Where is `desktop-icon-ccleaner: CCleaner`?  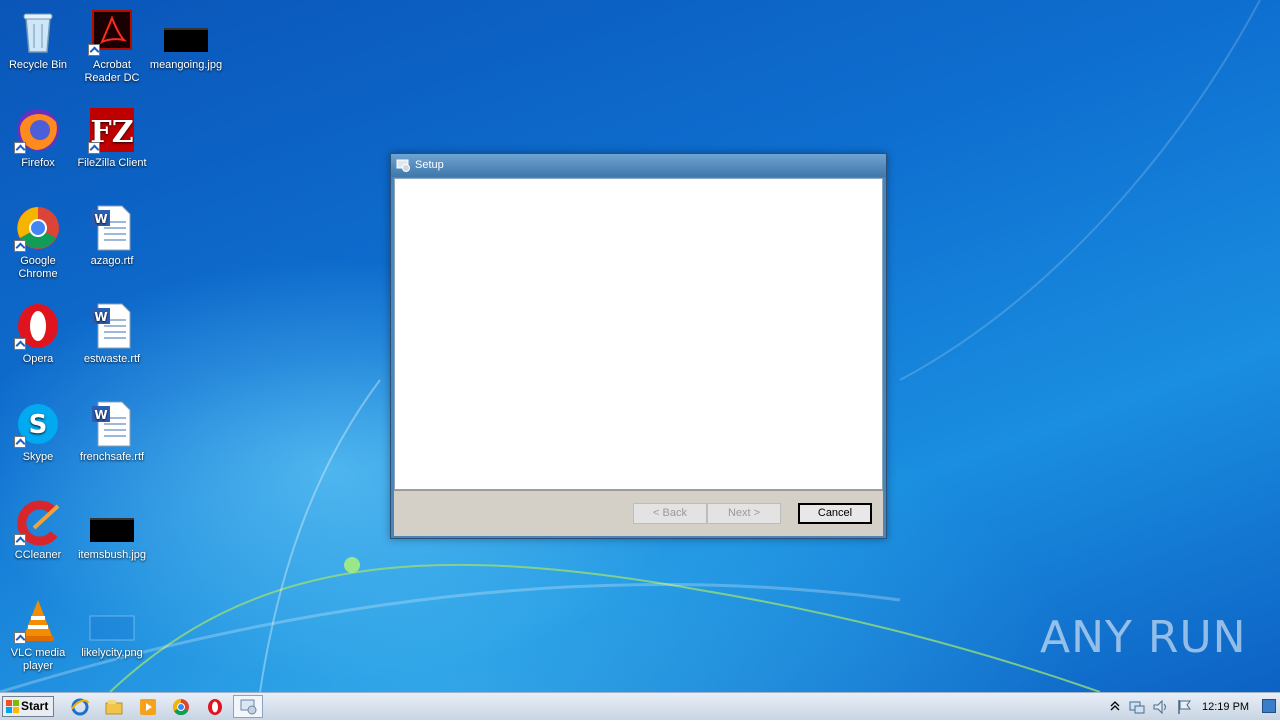 desktop-icon-ccleaner: CCleaner is located at coordinates (38, 530).